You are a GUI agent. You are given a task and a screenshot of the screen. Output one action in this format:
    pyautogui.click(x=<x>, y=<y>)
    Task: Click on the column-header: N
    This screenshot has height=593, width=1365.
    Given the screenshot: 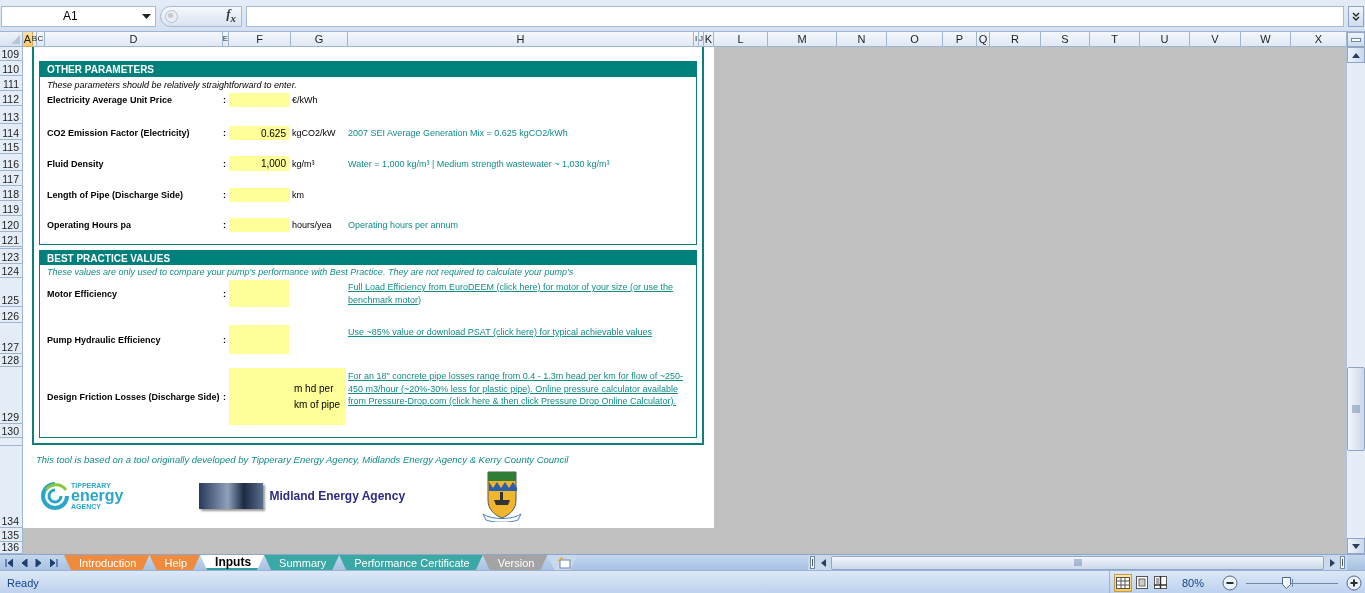 What is the action you would take?
    pyautogui.click(x=862, y=39)
    